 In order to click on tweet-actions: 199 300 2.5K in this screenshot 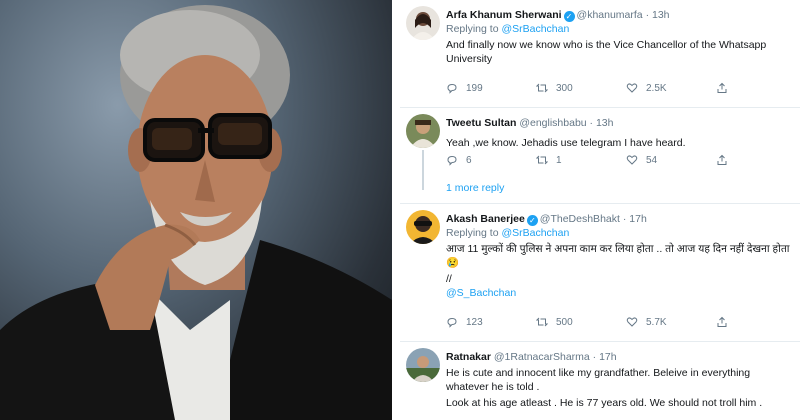, I will do `click(596, 89)`.